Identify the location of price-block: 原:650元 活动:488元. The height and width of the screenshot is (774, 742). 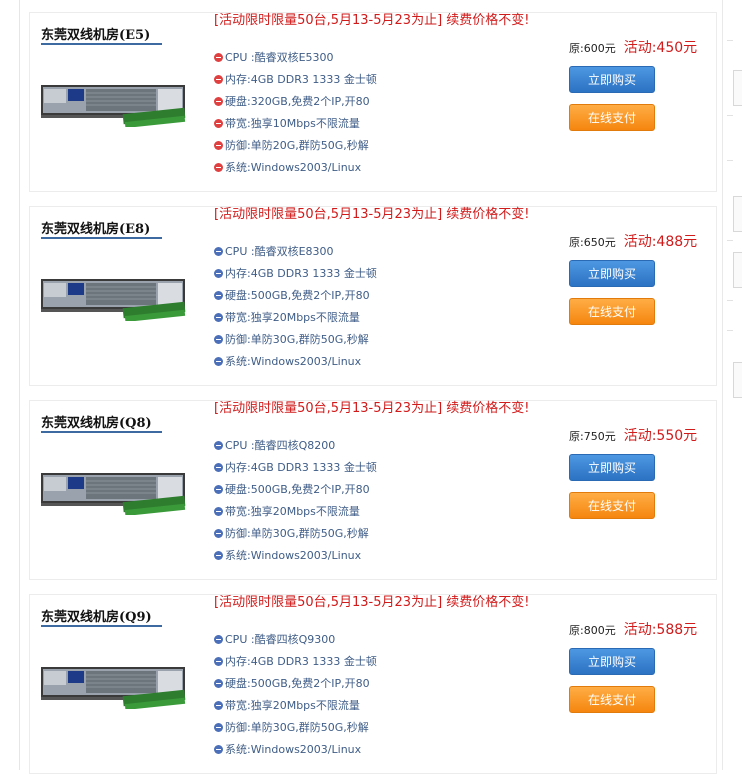
(633, 241).